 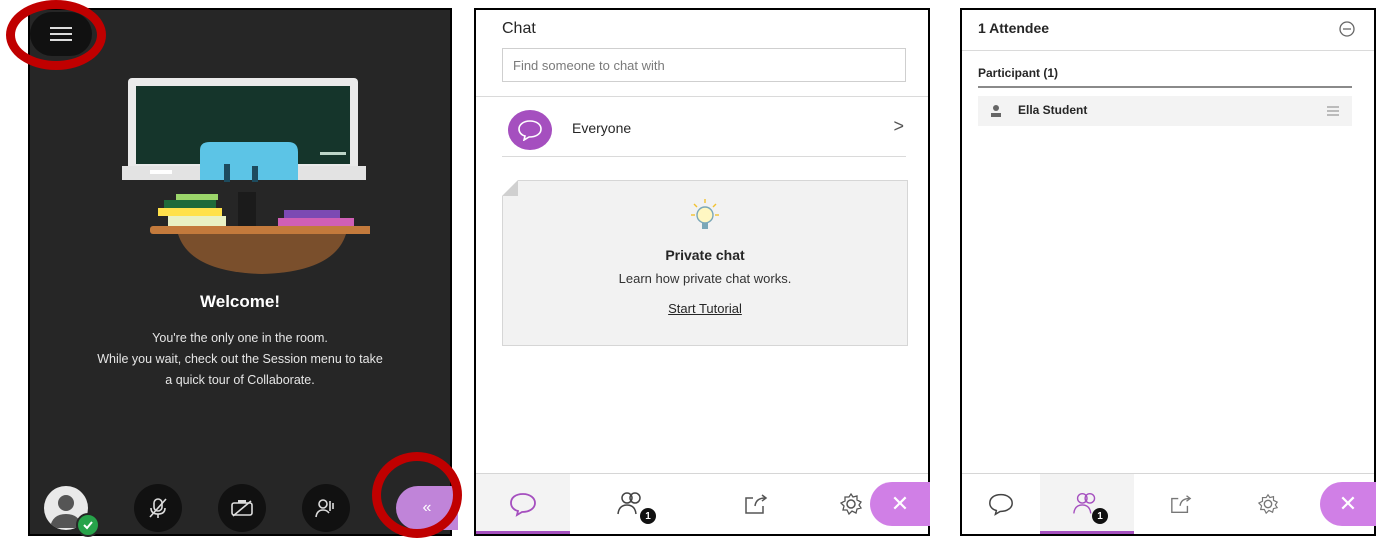 What do you see at coordinates (705, 308) in the screenshot?
I see `start-tutorial-link: Start Tutorial` at bounding box center [705, 308].